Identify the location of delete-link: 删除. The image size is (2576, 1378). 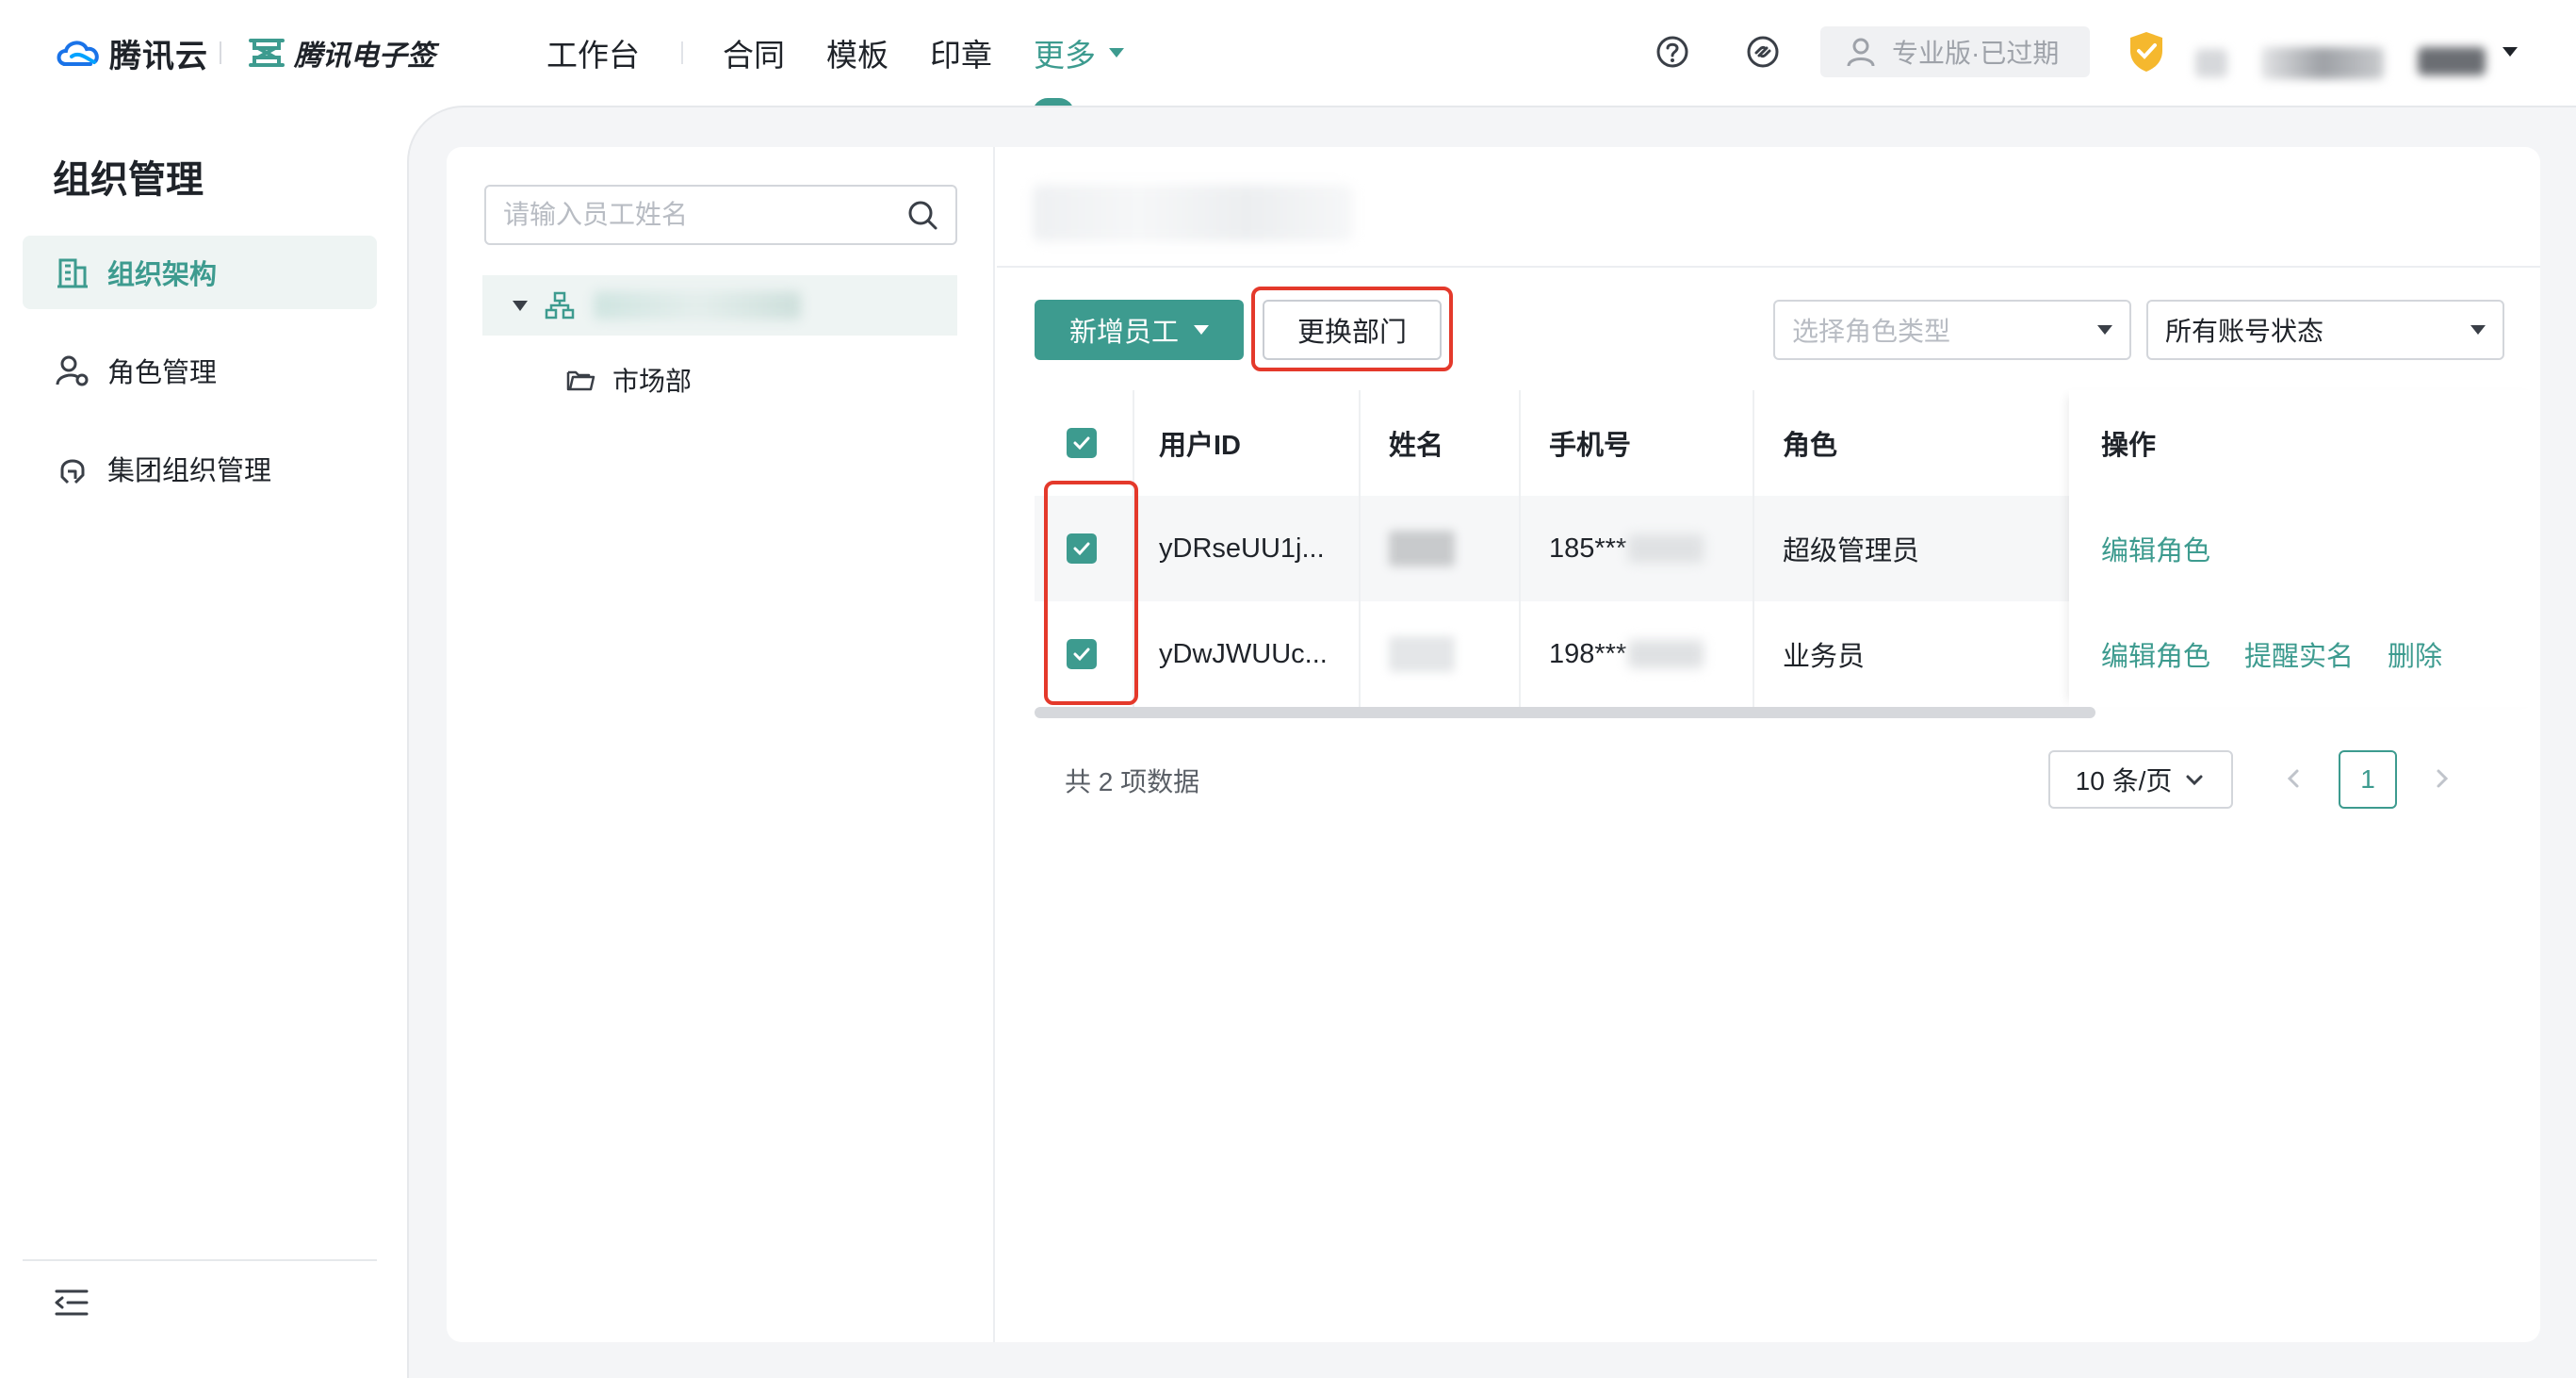
(2415, 654).